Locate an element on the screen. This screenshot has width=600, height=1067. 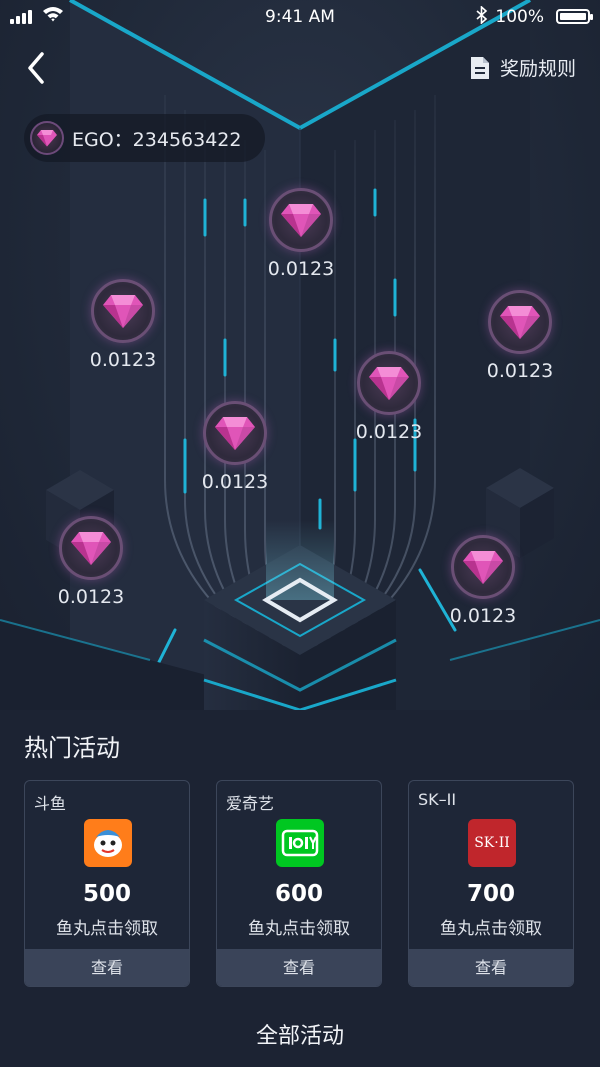
section-title: 热门活动 is located at coordinates (72, 748).